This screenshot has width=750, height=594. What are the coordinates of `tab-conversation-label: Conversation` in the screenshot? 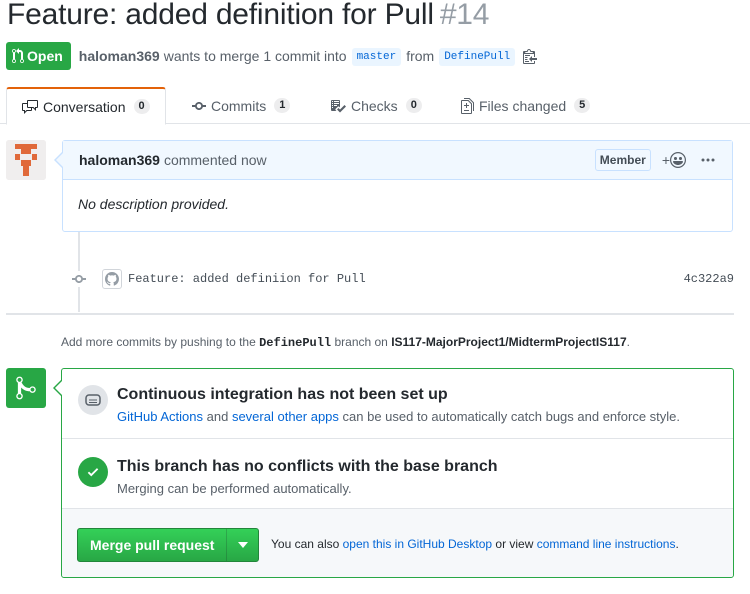 It's located at (84, 106).